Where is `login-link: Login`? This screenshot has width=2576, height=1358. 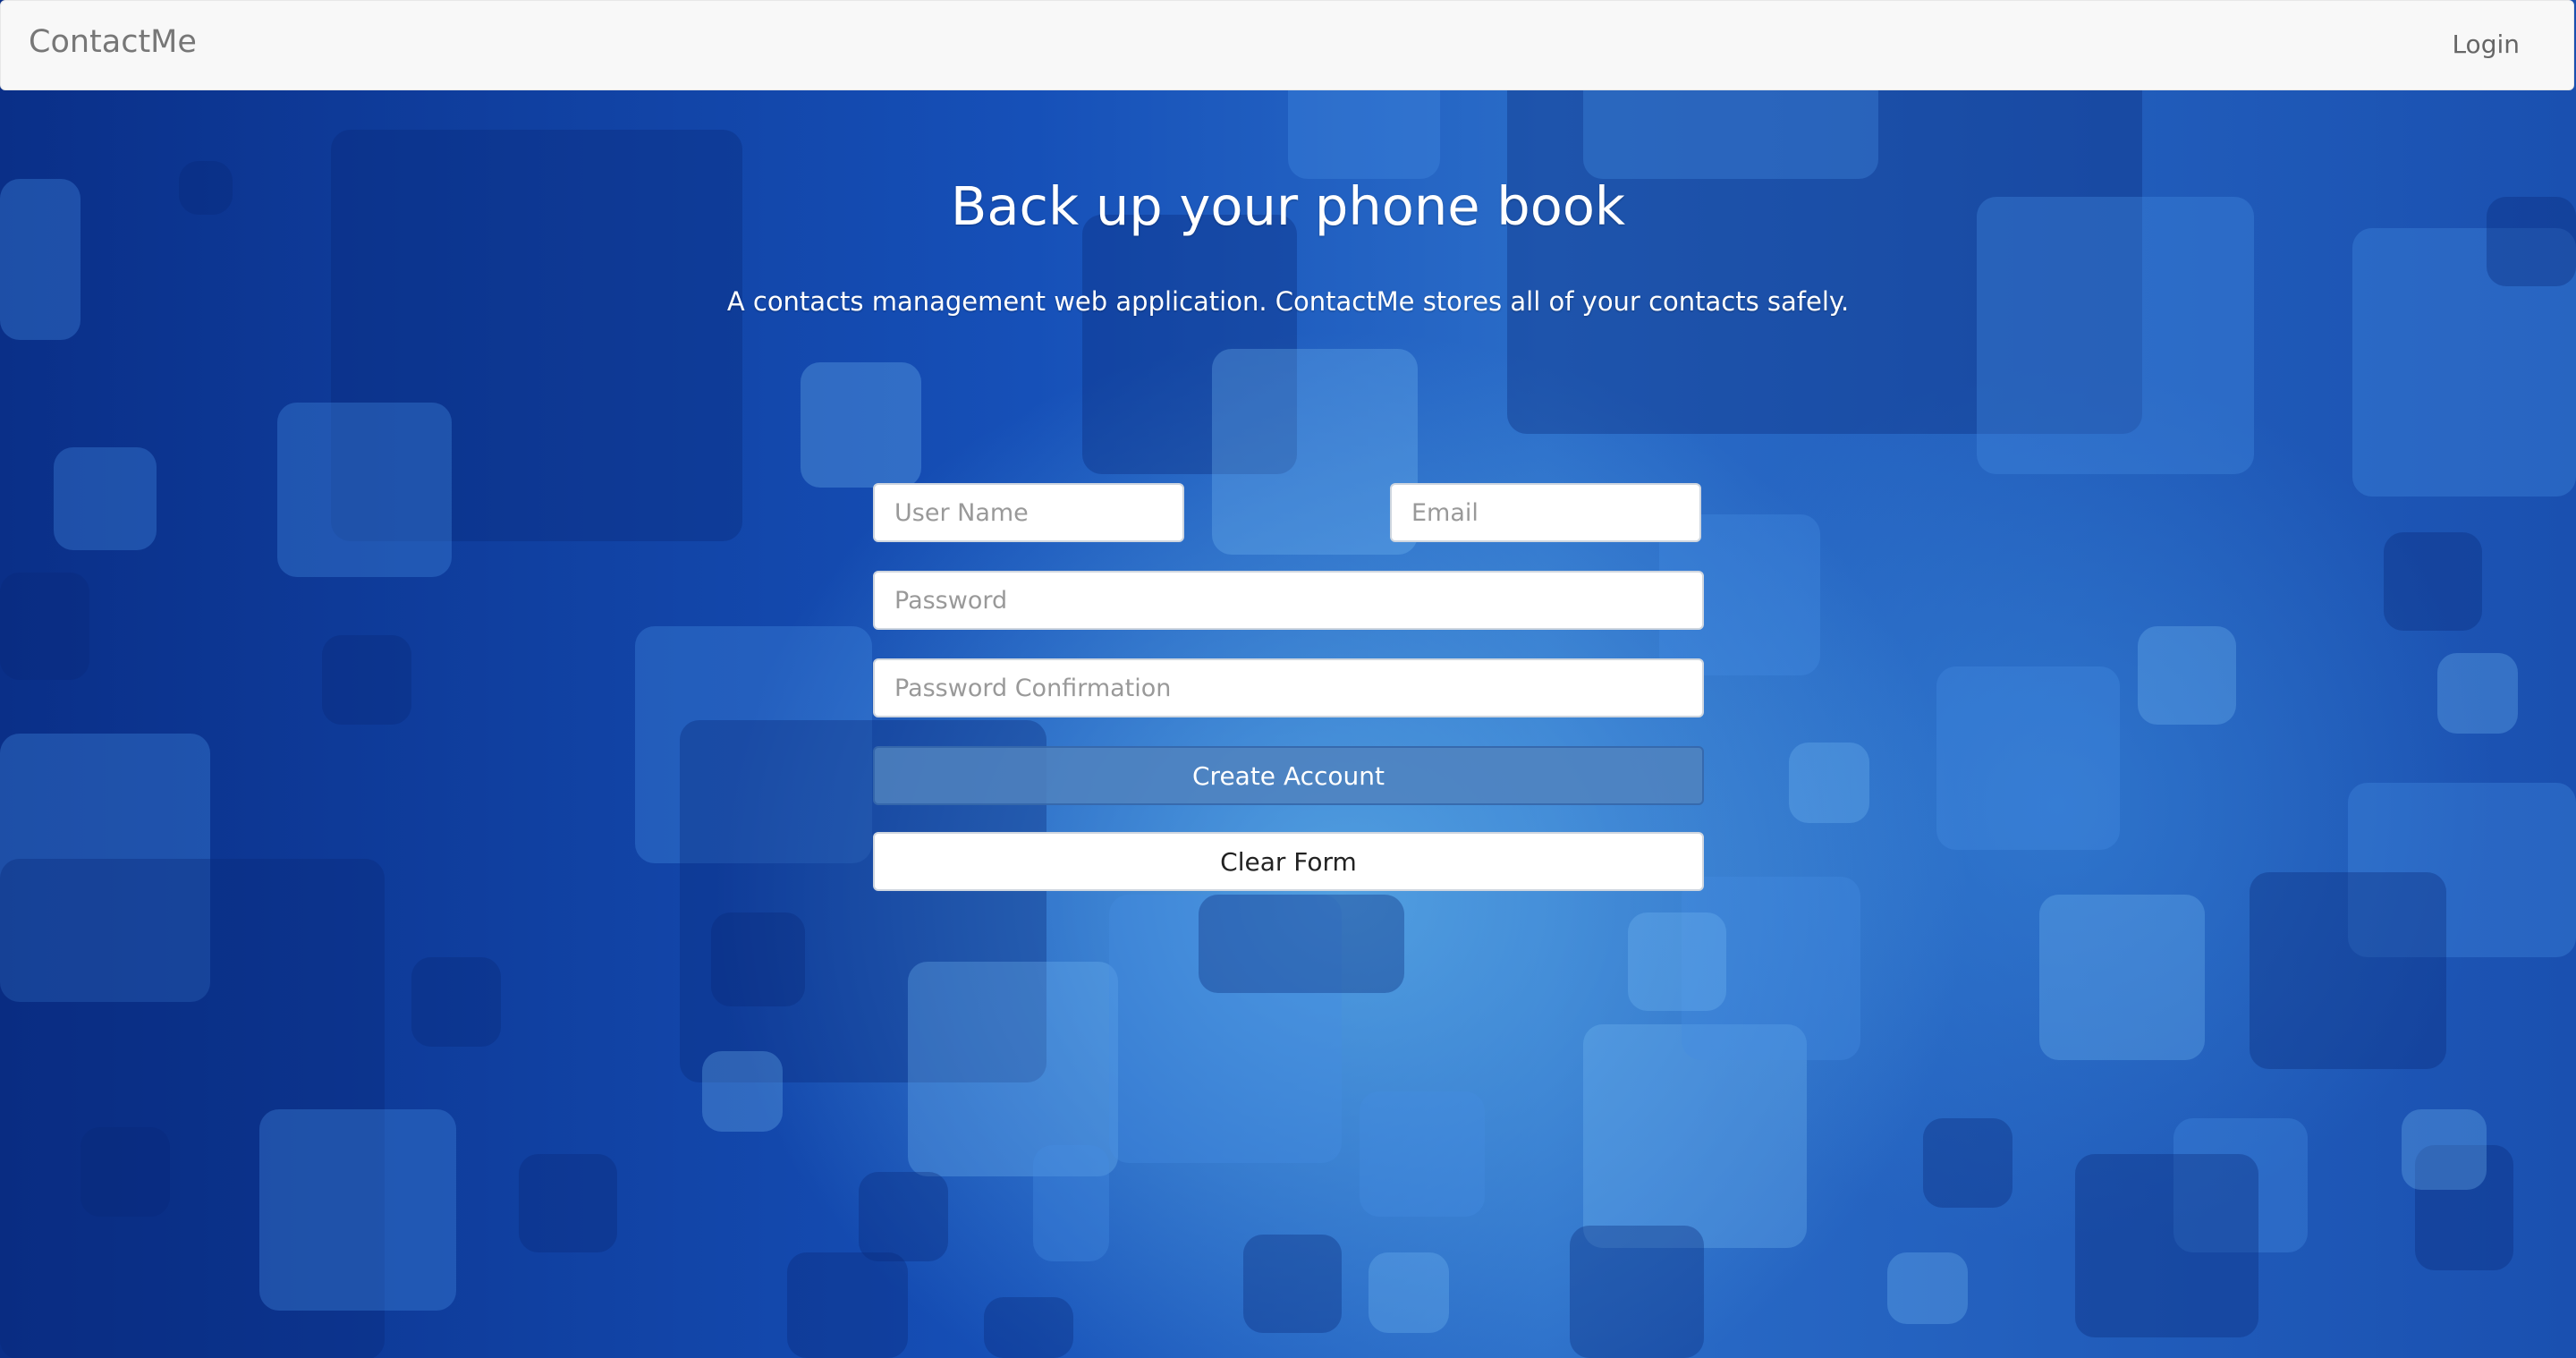 login-link: Login is located at coordinates (2486, 44).